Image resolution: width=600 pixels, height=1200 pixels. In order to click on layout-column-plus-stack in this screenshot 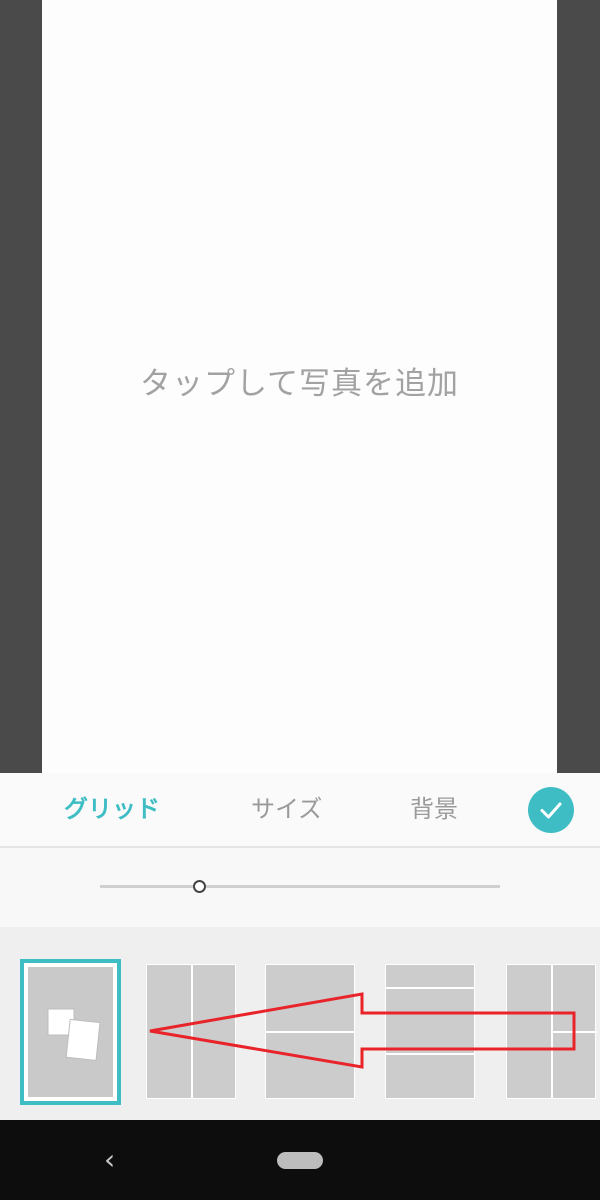, I will do `click(551, 1031)`.